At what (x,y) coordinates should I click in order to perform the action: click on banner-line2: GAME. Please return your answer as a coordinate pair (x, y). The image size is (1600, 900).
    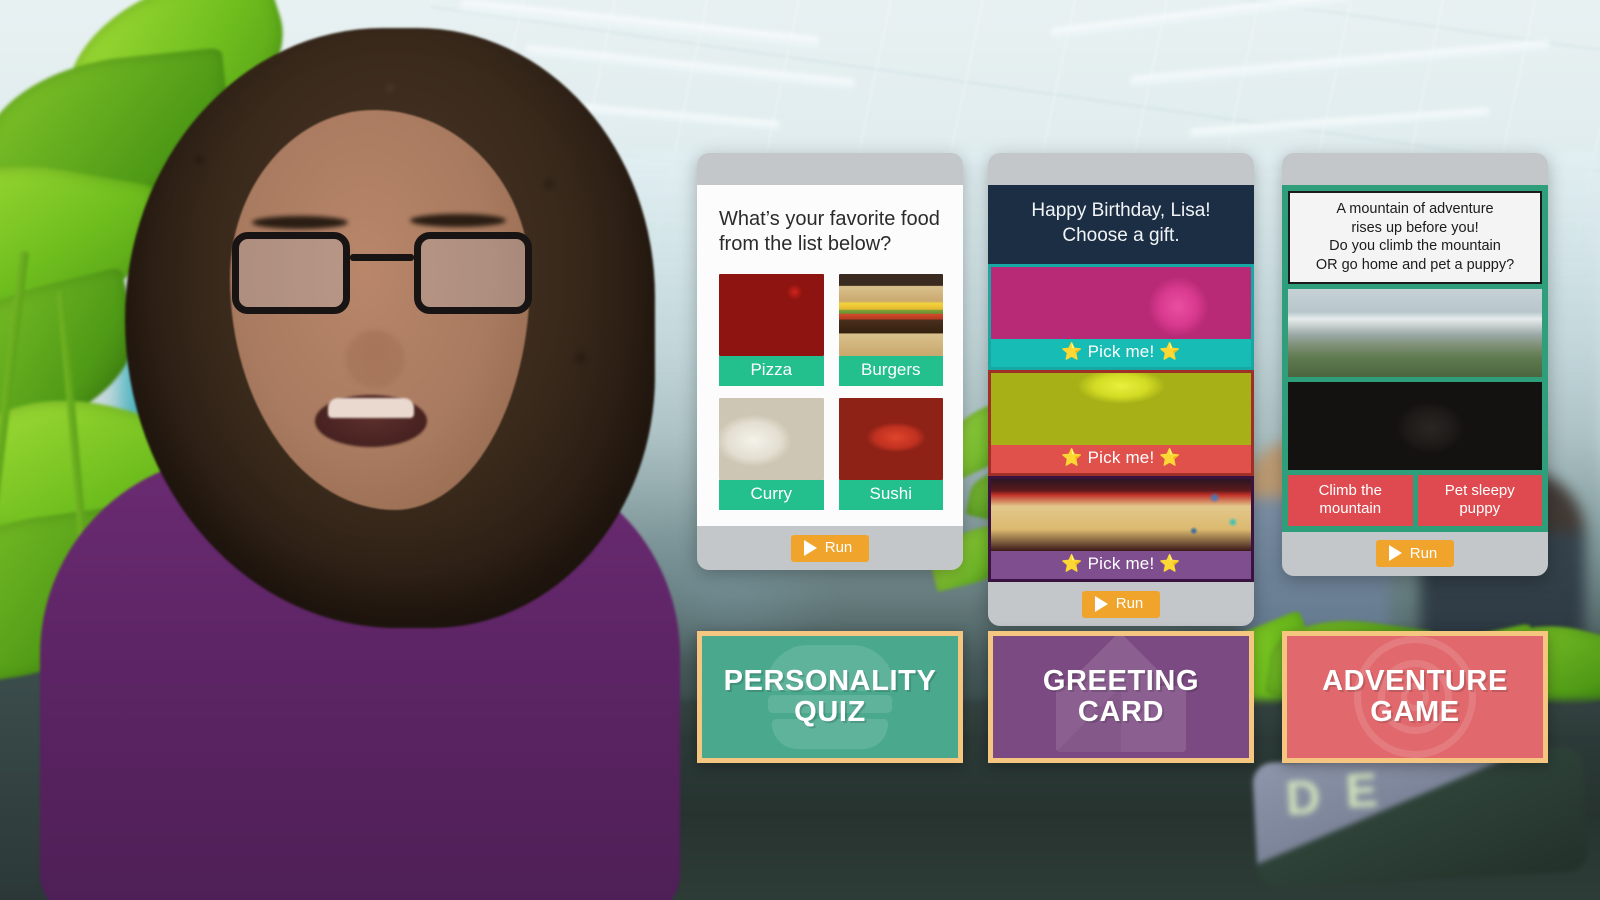
    Looking at the image, I should click on (1415, 712).